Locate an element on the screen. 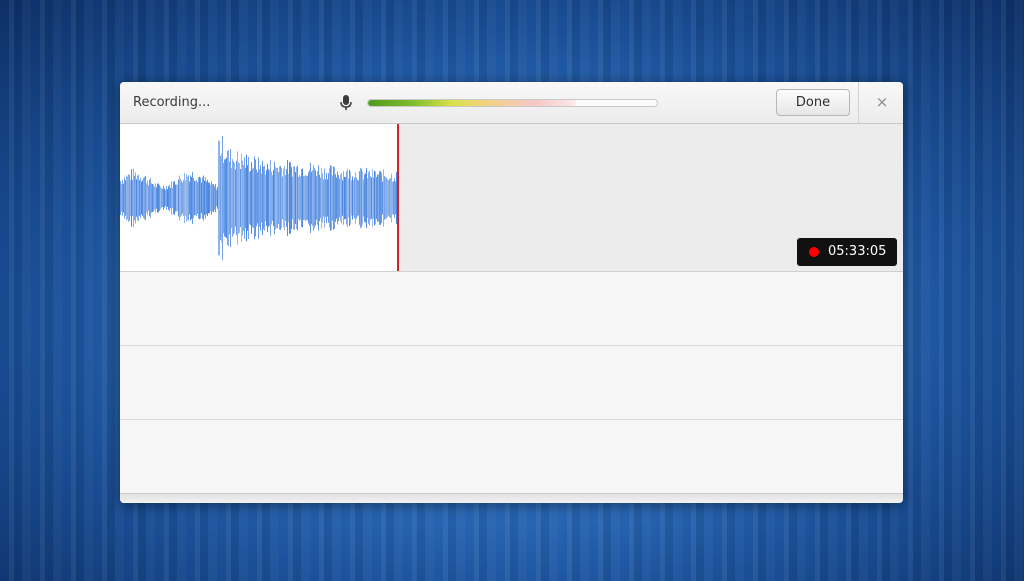  header-bar: Recording... Done × is located at coordinates (511, 103).